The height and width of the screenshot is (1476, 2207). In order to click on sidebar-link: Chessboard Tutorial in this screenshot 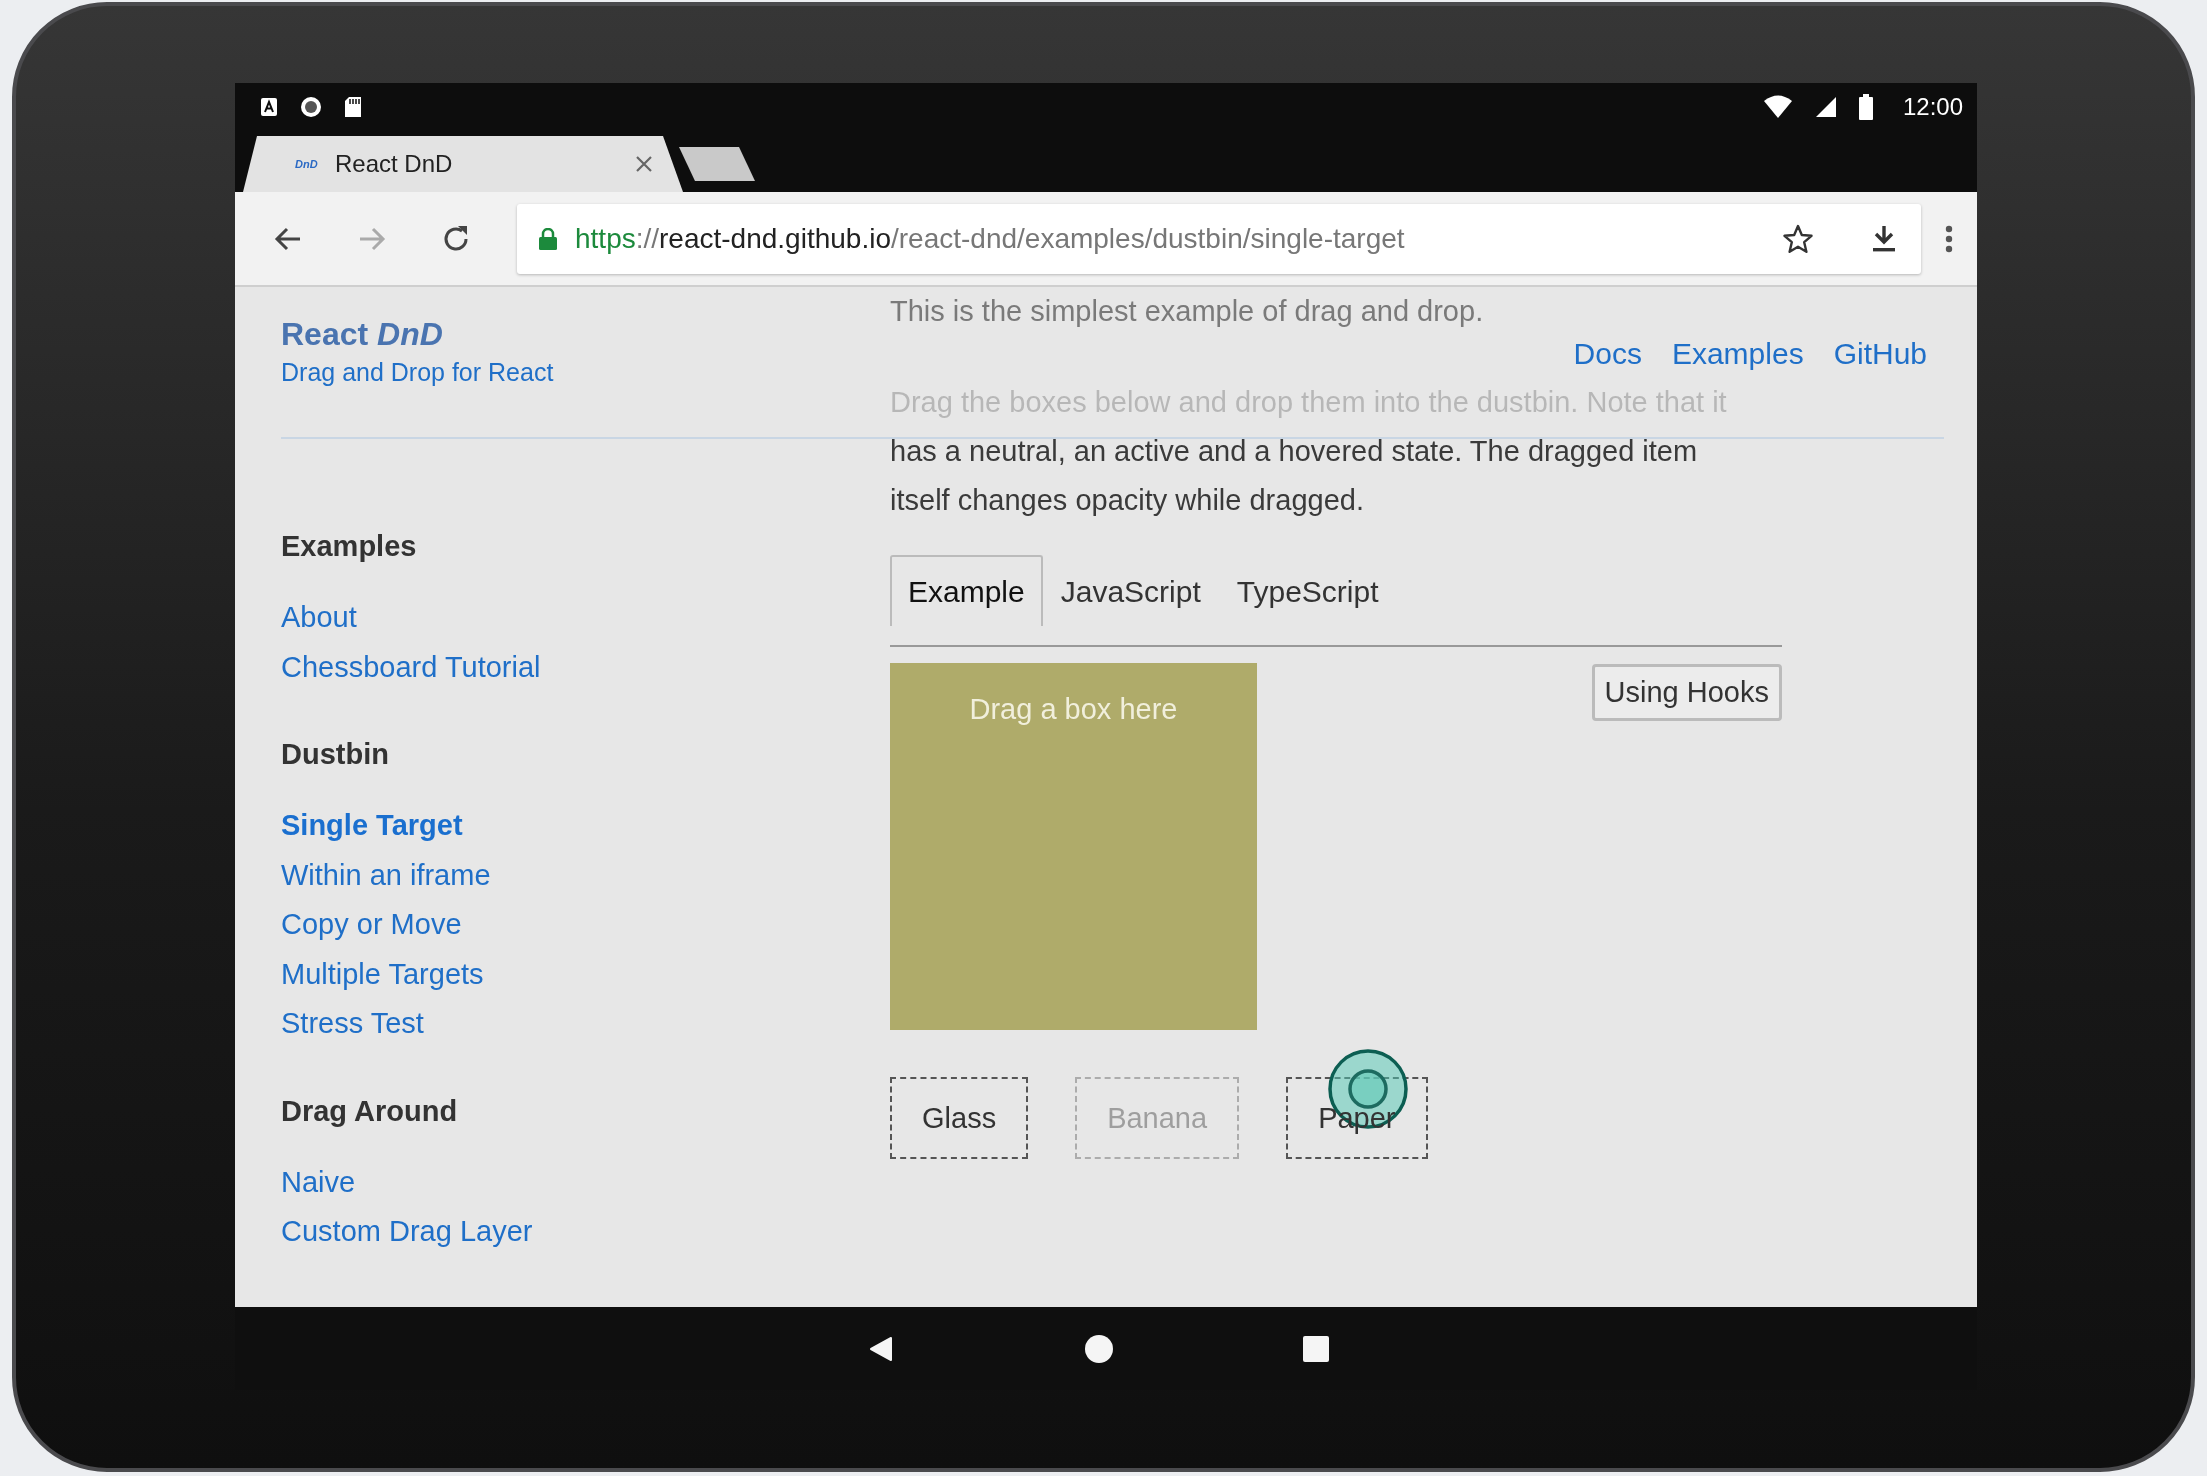, I will do `click(585, 667)`.